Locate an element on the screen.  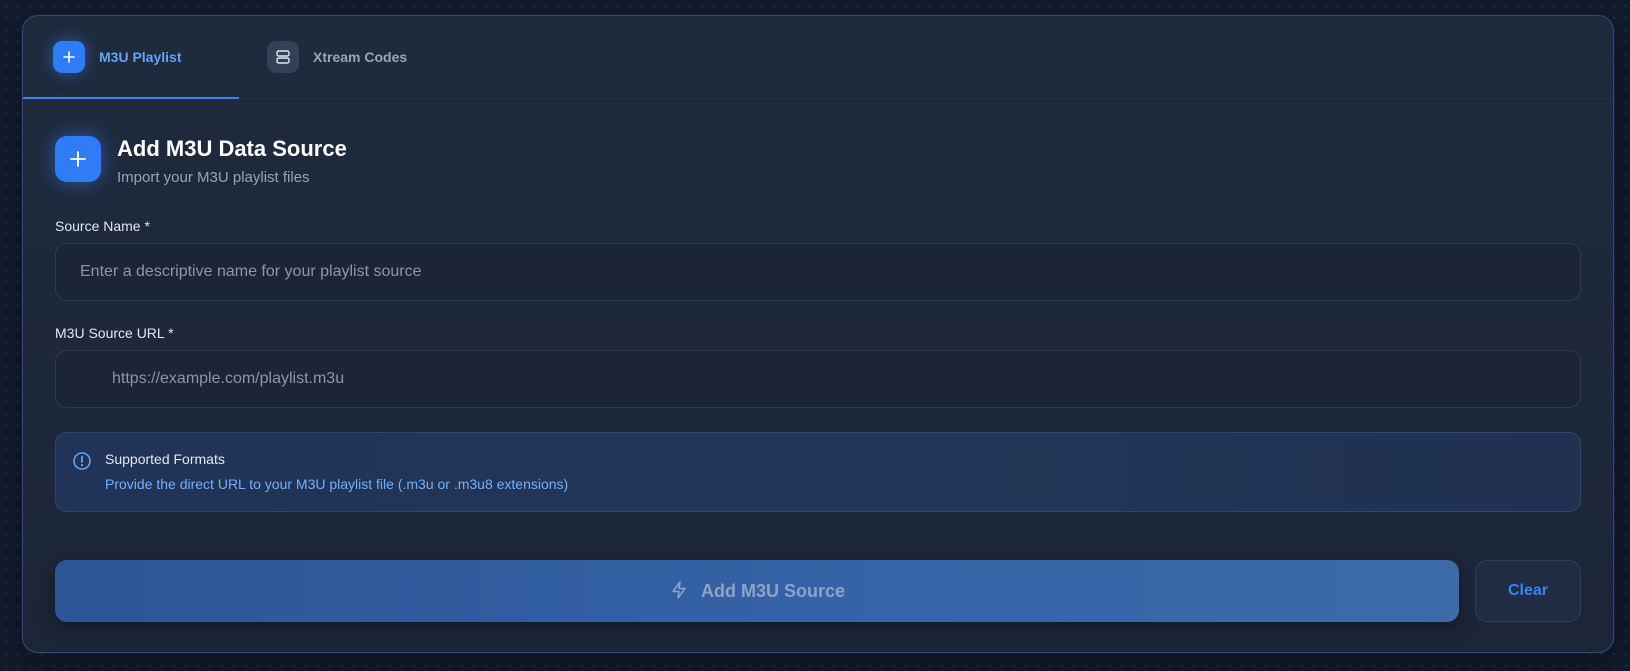
page-subtitle: Import your M3U playlist files is located at coordinates (213, 177).